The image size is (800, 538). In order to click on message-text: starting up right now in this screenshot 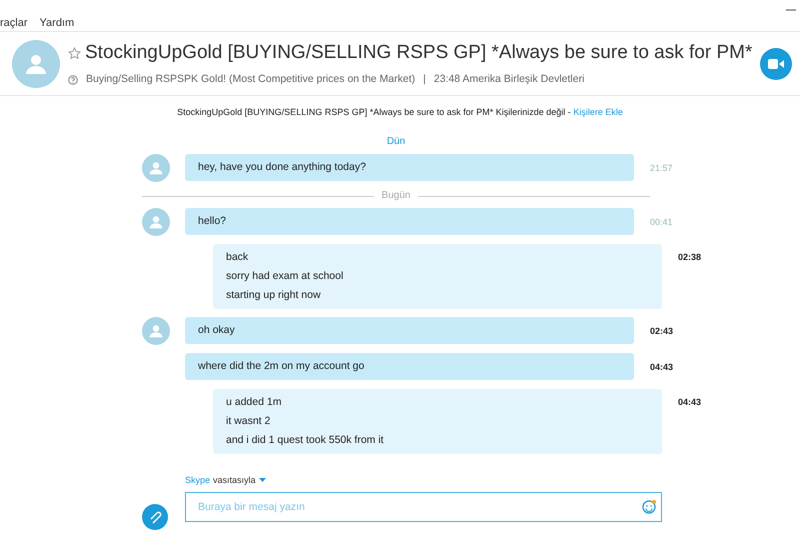, I will do `click(274, 295)`.